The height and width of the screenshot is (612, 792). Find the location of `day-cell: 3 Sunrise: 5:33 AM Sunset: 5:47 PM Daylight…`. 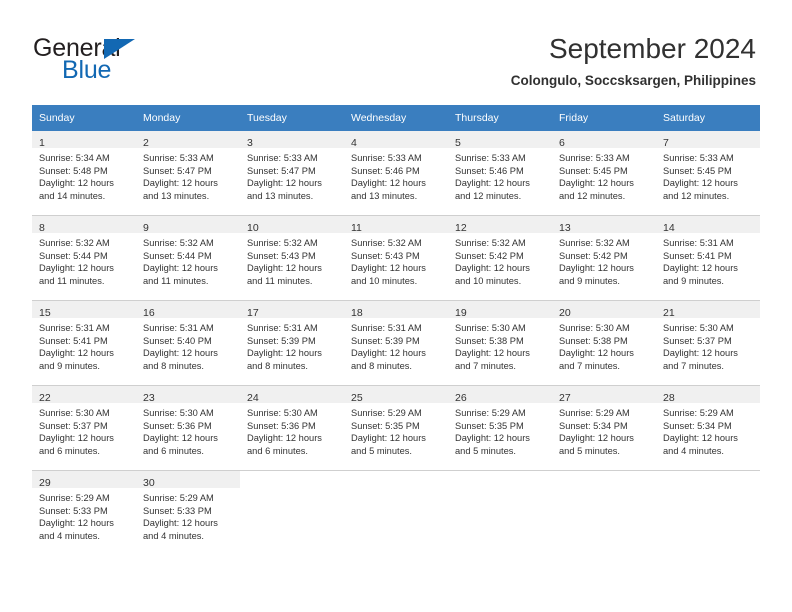

day-cell: 3 Sunrise: 5:33 AM Sunset: 5:47 PM Daylight… is located at coordinates (292, 173).